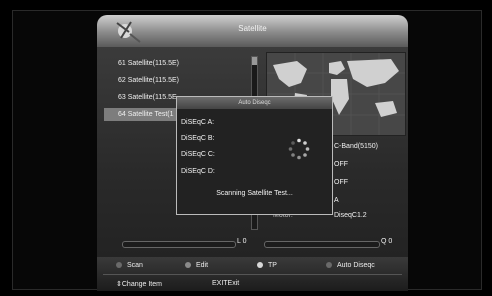  Describe the element at coordinates (322, 244) in the screenshot. I see `signal-quality-bar` at that location.